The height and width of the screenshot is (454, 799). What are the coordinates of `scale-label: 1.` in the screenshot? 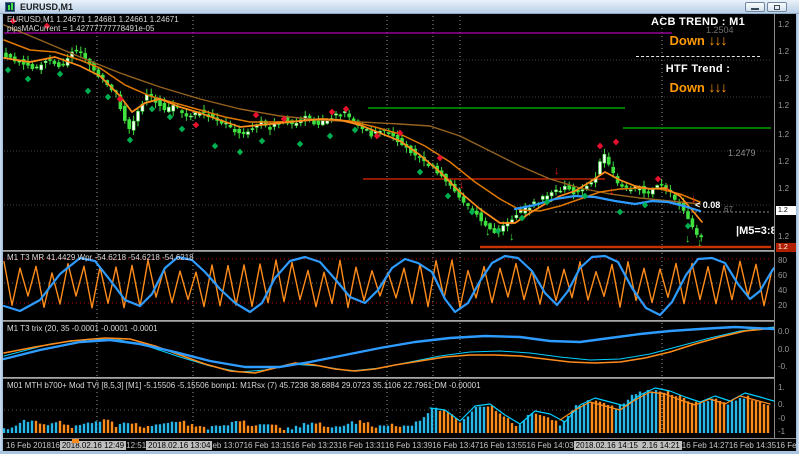 It's located at (781, 387).